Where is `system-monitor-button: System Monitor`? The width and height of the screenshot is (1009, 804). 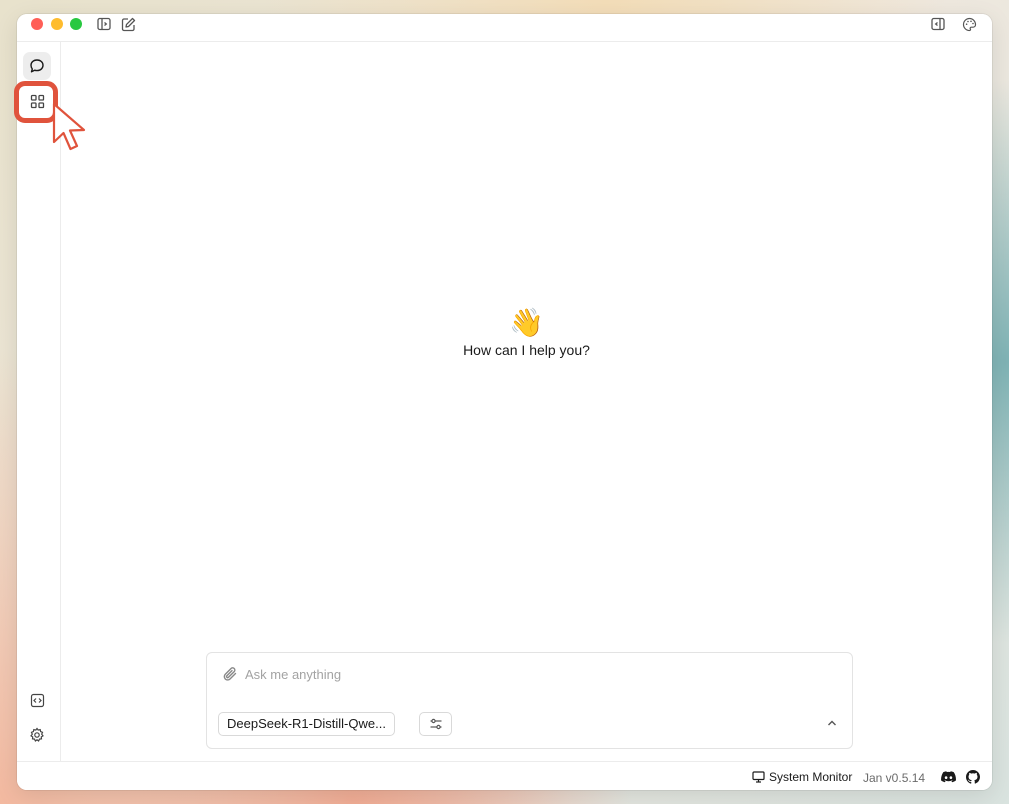
system-monitor-button: System Monitor is located at coordinates (802, 777).